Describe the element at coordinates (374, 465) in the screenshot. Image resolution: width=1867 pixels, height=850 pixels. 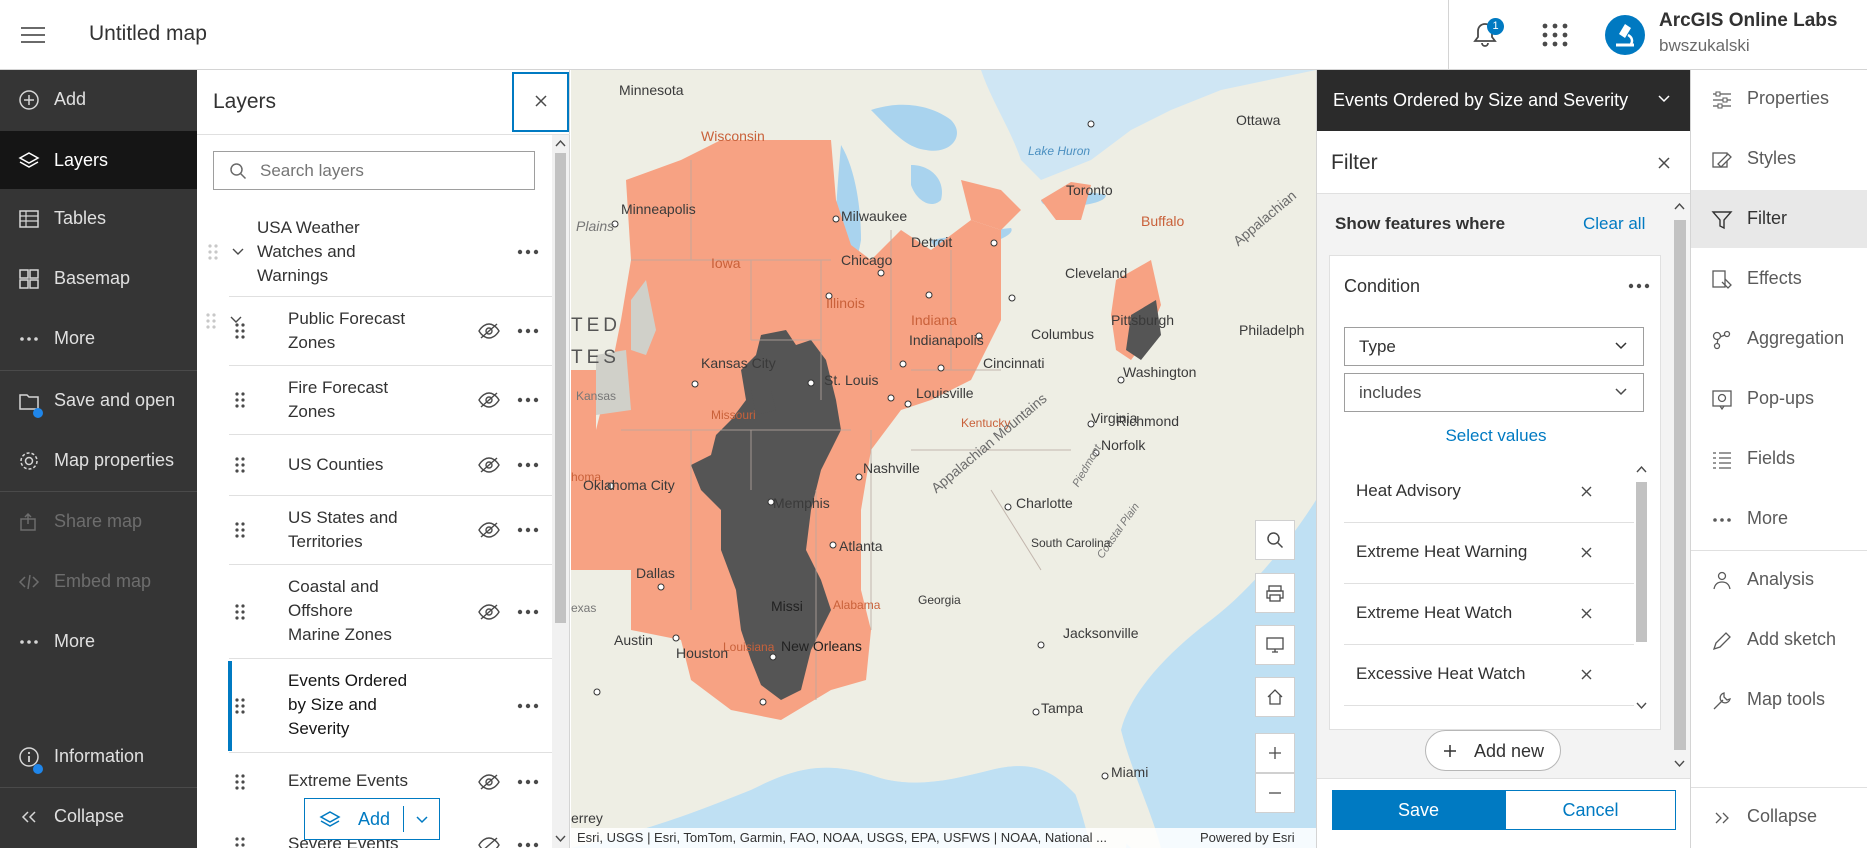
I see `layer-row: US Counties` at that location.